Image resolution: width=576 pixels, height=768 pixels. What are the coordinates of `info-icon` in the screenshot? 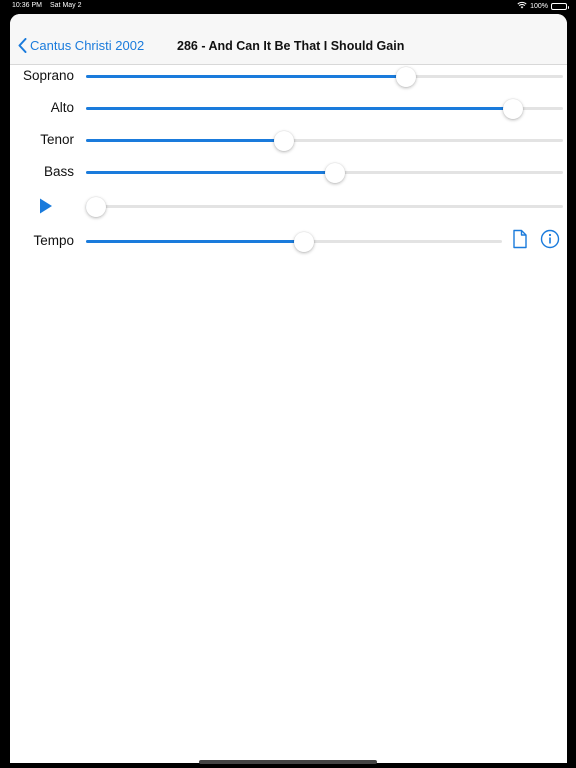 It's located at (550, 239).